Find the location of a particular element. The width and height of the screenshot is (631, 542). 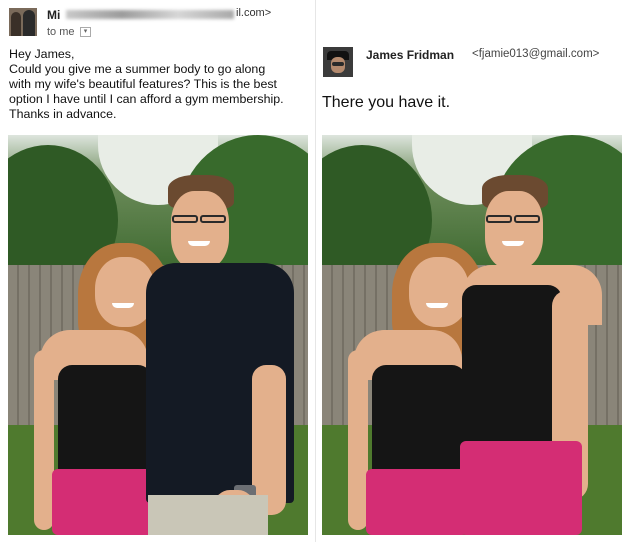

replier-email: <fjamie013@gmail.com> is located at coordinates (536, 54).